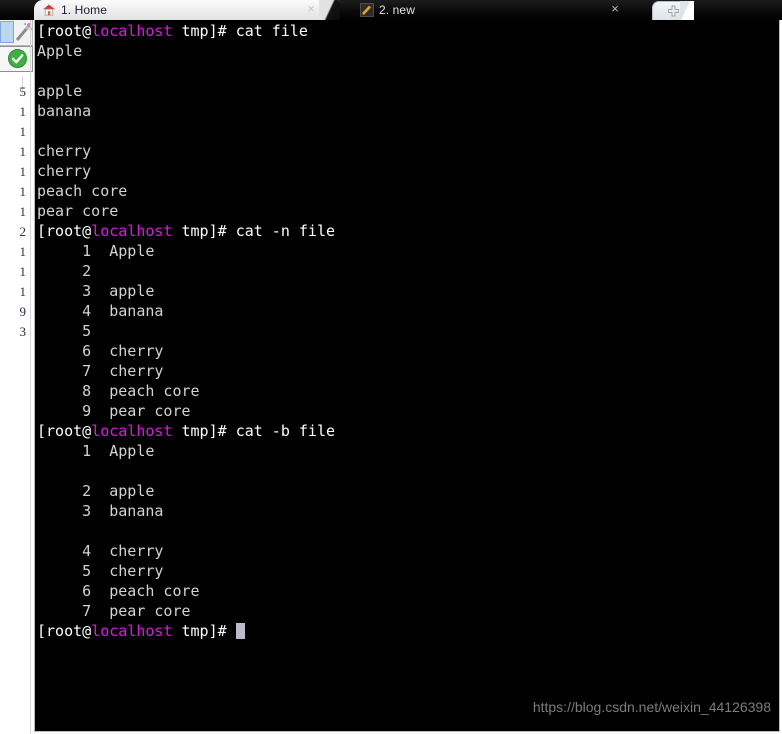 The height and width of the screenshot is (734, 782). What do you see at coordinates (73, 271) in the screenshot?
I see `terminal-output-text: 2` at bounding box center [73, 271].